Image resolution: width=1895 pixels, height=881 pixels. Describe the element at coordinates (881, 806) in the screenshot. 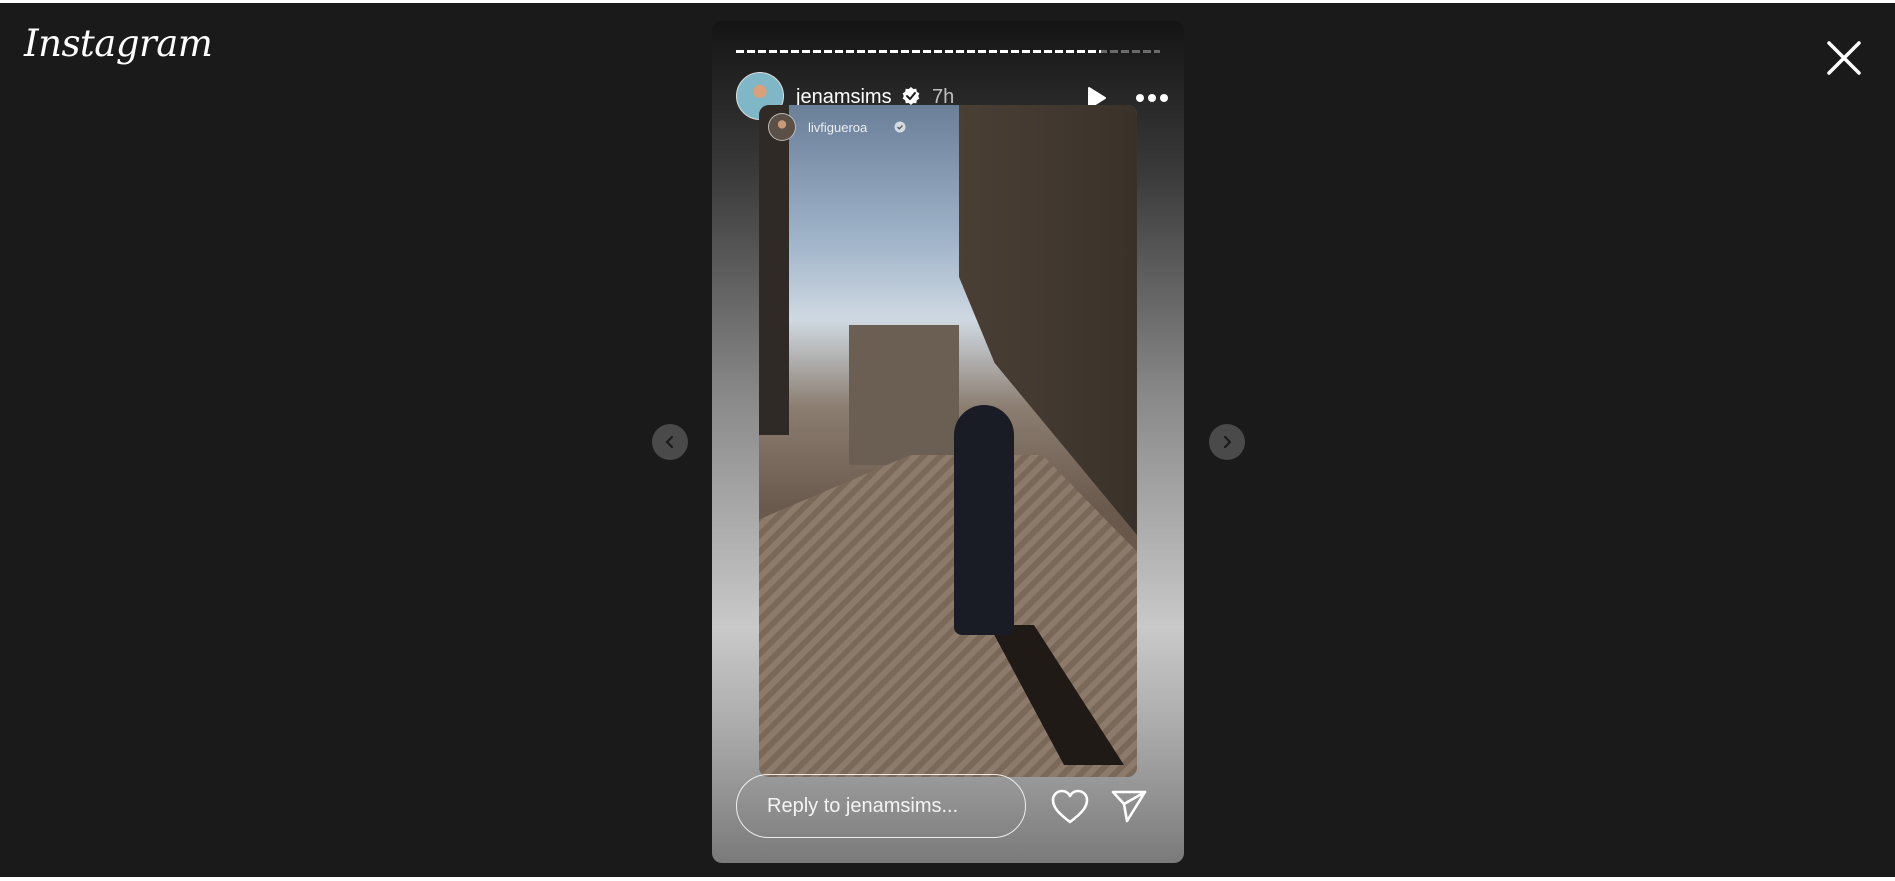

I see `reply-input` at that location.